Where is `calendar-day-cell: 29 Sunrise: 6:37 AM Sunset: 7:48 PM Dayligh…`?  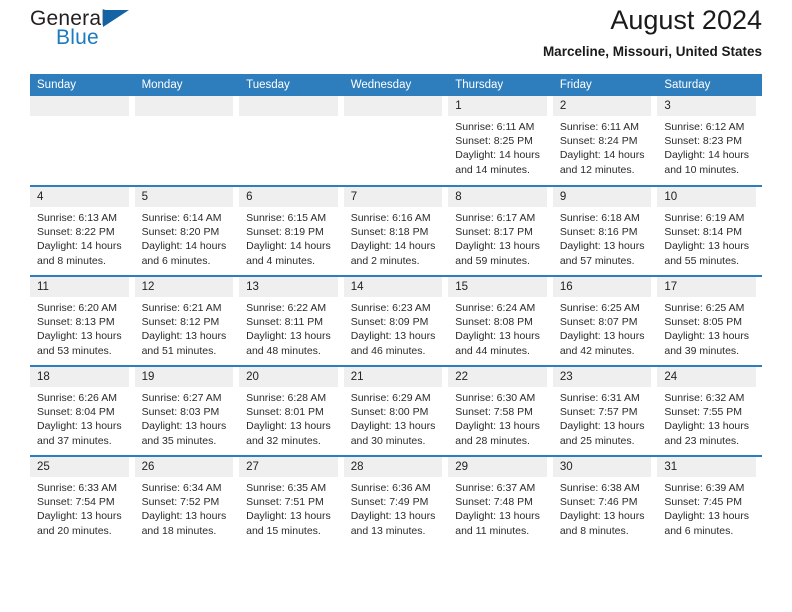 calendar-day-cell: 29 Sunrise: 6:37 AM Sunset: 7:48 PM Dayligh… is located at coordinates (500, 500).